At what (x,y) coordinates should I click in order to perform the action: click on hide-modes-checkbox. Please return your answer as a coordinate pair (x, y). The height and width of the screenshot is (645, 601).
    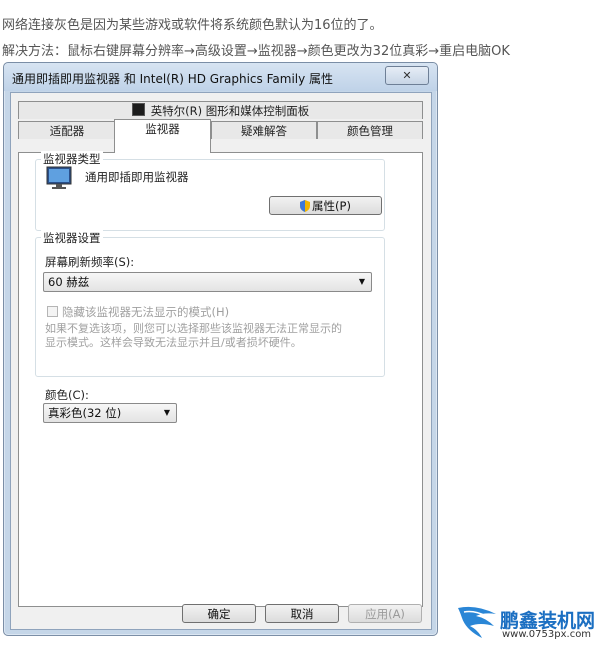
    Looking at the image, I should click on (52, 311).